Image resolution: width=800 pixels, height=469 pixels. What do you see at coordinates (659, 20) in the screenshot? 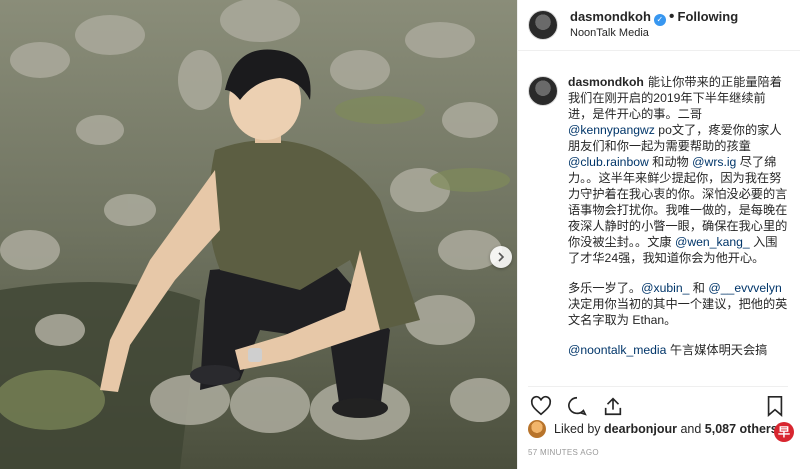
I see `verified-badge-icon: ✓` at bounding box center [659, 20].